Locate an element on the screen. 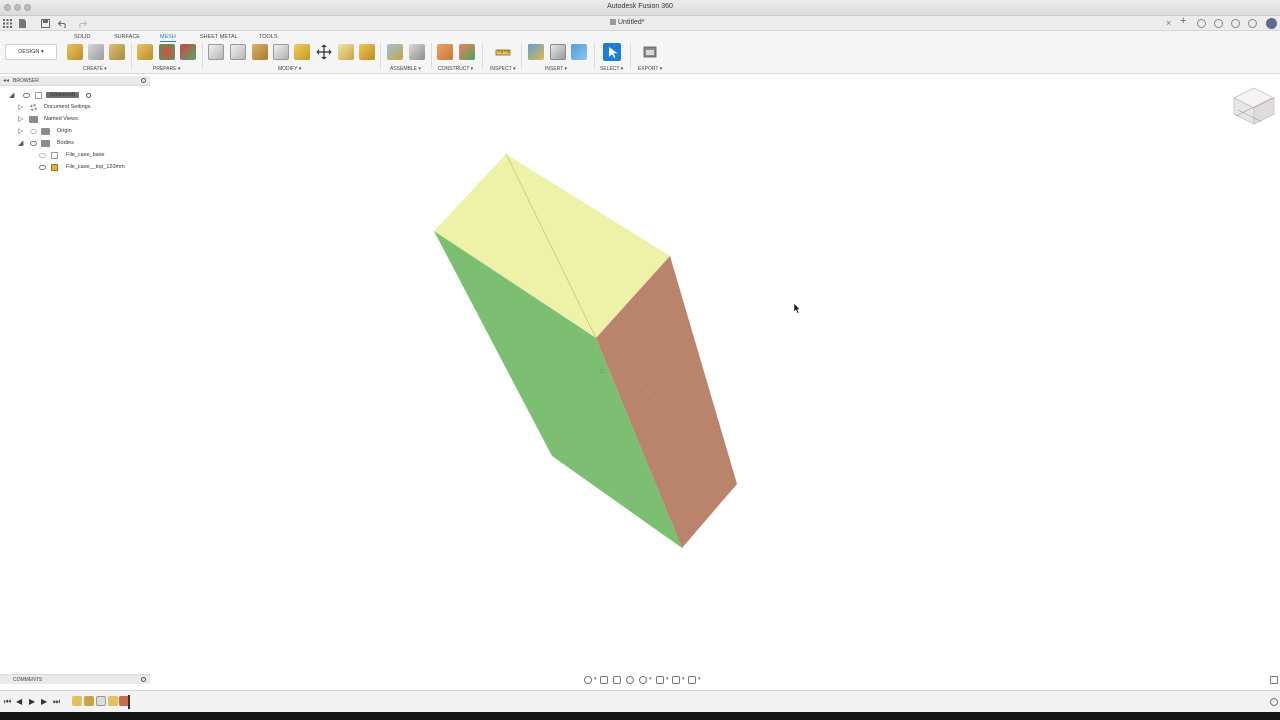  browser-body-file-case-base: File_case_base is located at coordinates (75, 155).